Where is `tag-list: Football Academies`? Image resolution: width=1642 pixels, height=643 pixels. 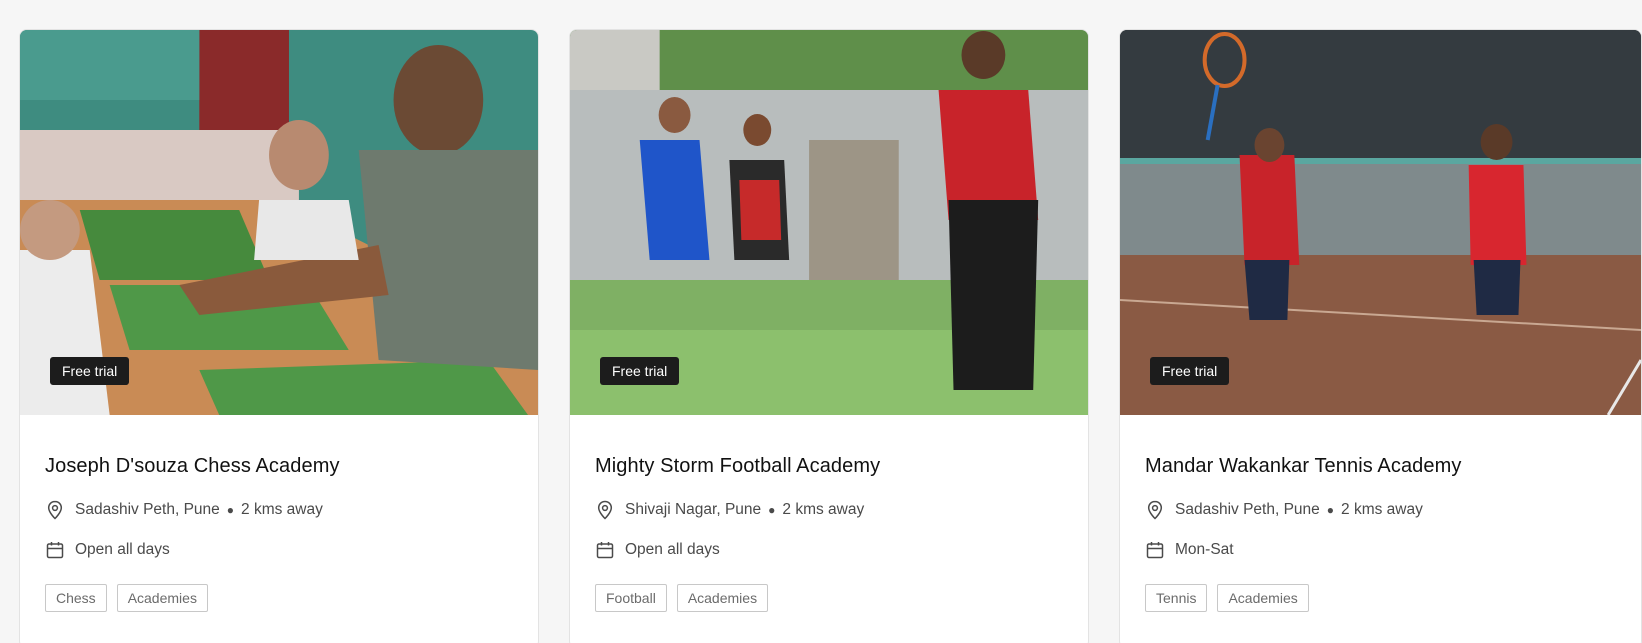
tag-list: Football Academies is located at coordinates (829, 598).